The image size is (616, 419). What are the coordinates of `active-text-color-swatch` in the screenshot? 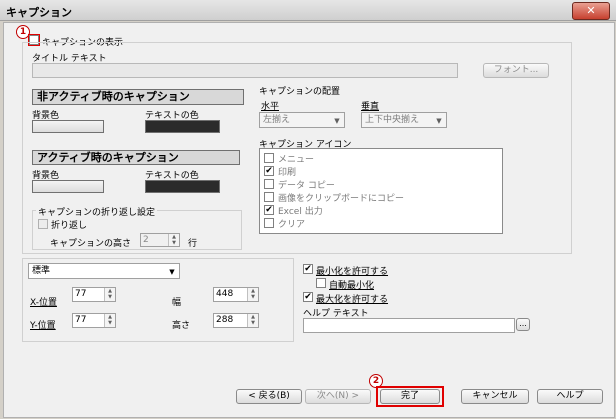 It's located at (182, 186).